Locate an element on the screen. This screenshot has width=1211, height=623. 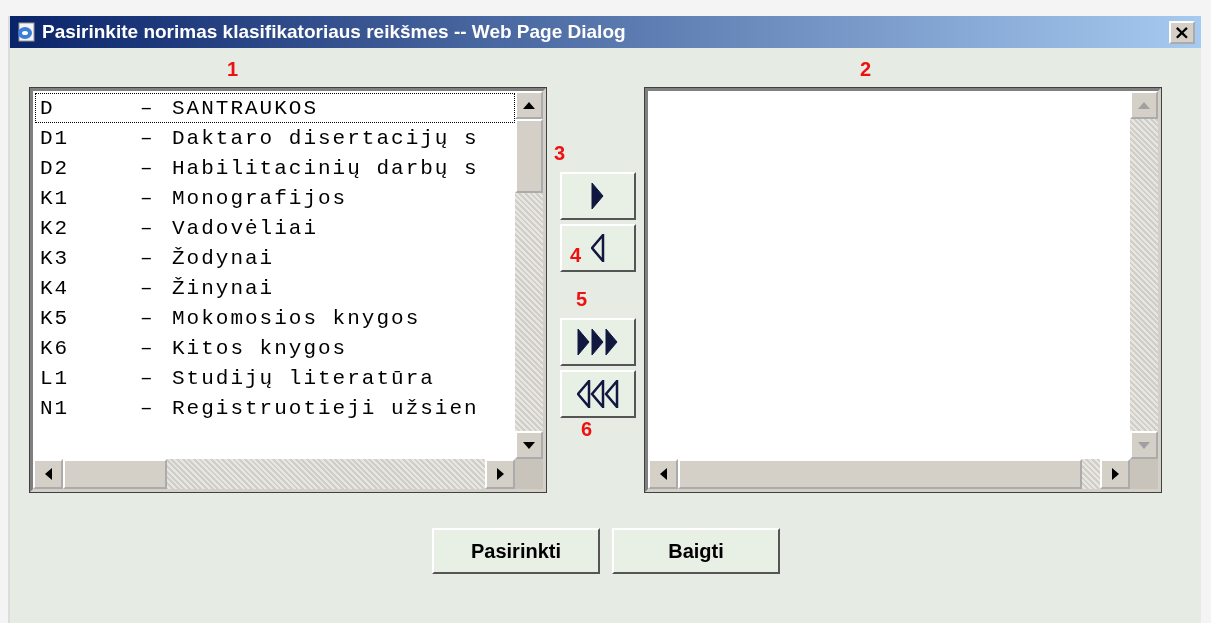
list-item: D2 – Habilitacinių darbų s is located at coordinates (275, 168).